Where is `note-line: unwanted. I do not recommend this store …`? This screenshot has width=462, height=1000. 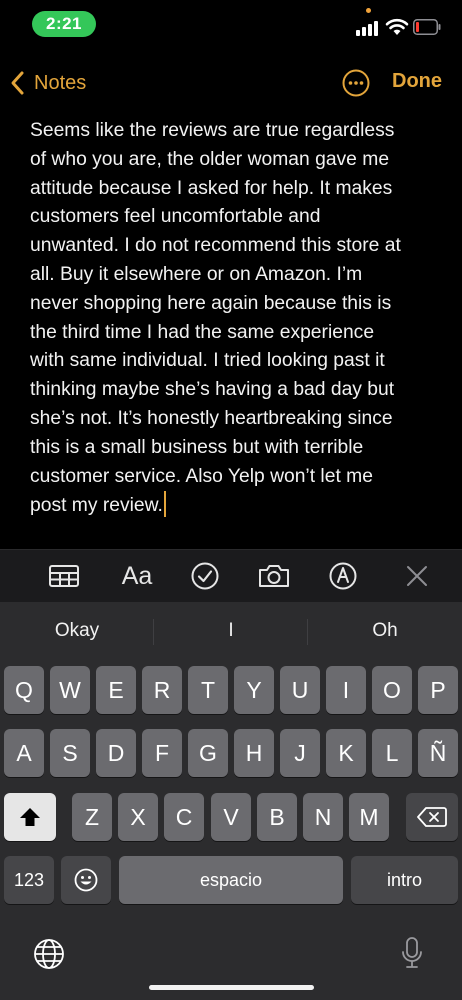
note-line: unwanted. I do not recommend this store … is located at coordinates (215, 246).